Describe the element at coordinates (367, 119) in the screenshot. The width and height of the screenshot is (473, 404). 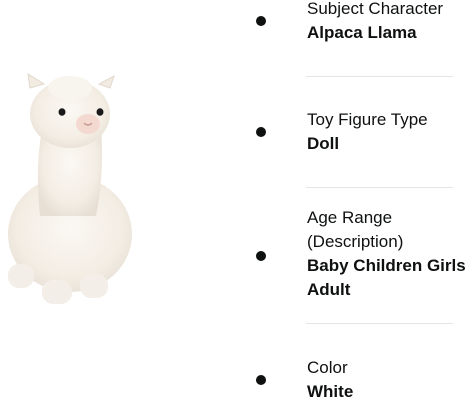
I see `attribute-label: Toy Figure Type` at that location.